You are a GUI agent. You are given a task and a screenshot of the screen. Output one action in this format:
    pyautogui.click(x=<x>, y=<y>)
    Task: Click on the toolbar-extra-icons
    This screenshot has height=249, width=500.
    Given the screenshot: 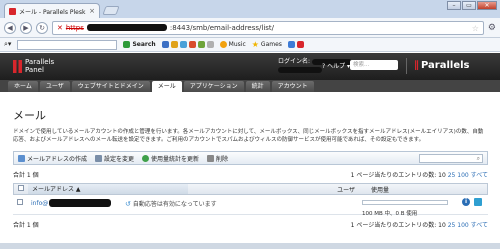 What is the action you would take?
    pyautogui.click(x=295, y=44)
    